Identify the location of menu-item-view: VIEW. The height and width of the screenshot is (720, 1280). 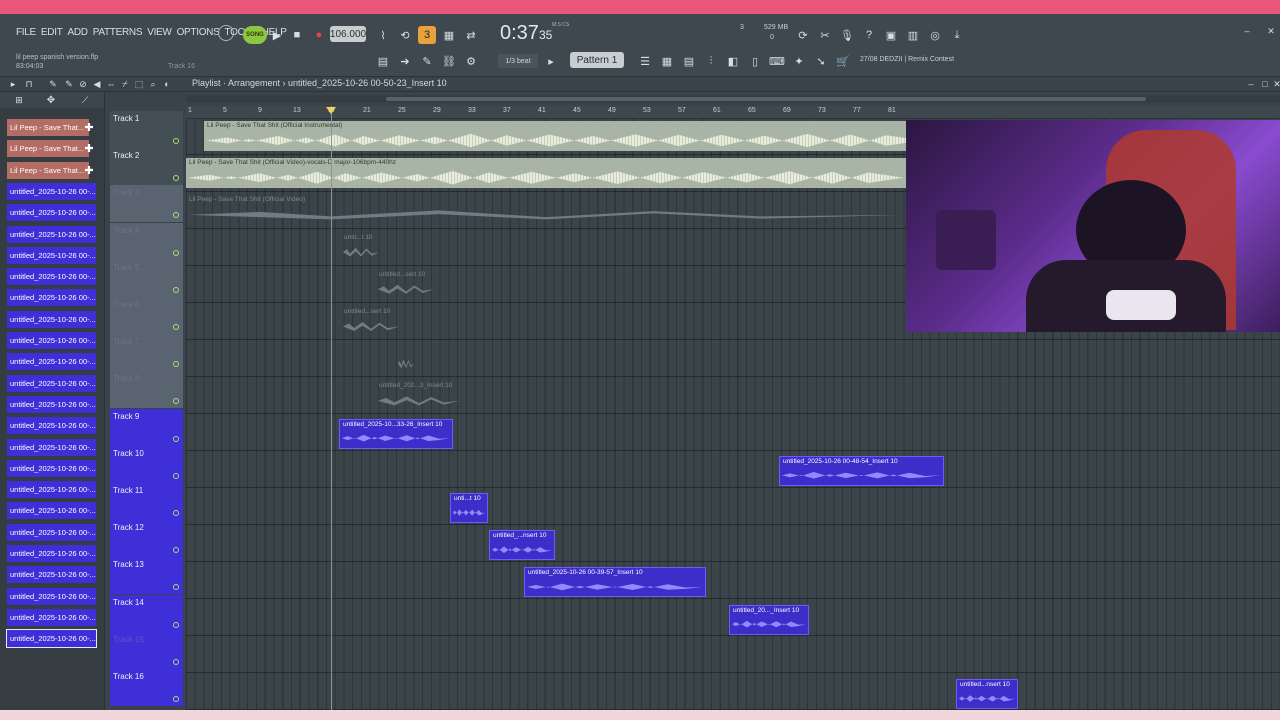
(159, 32).